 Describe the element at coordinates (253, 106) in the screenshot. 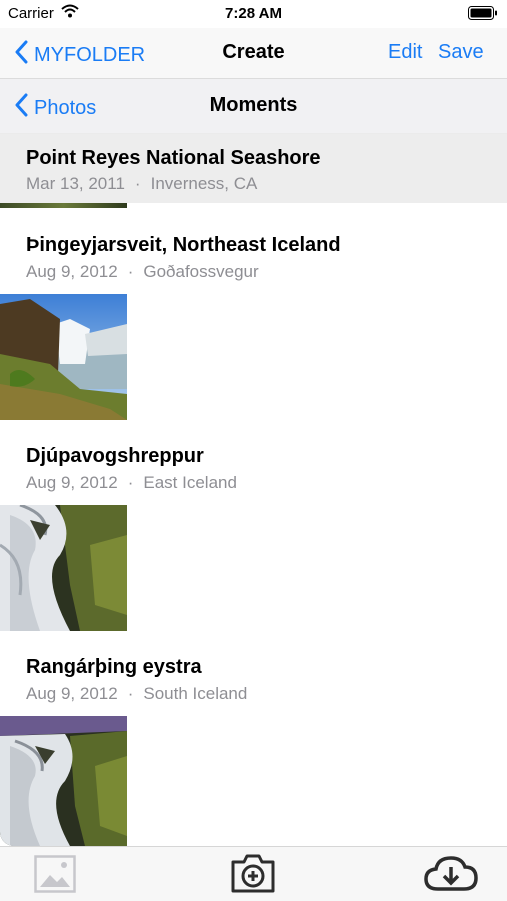

I see `photos-navigation-bar: Photos Moments` at that location.